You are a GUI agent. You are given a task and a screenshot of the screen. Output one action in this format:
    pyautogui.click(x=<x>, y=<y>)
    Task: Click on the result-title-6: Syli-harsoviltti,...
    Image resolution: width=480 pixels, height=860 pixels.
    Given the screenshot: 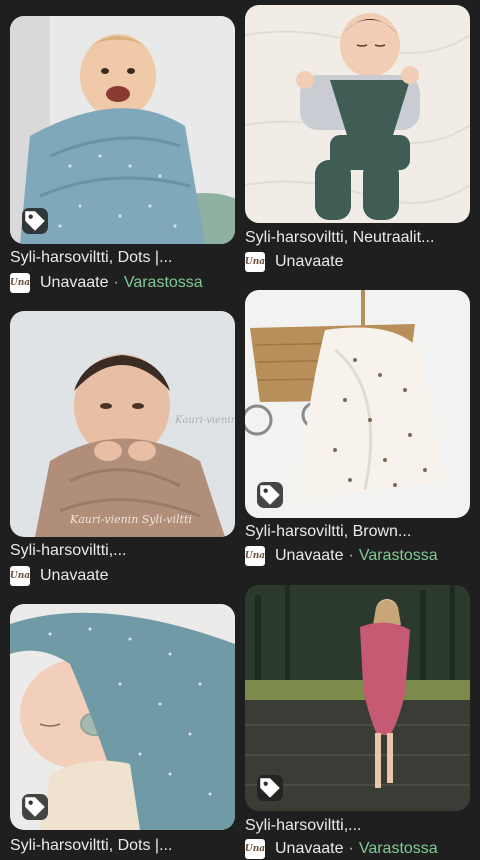 What is the action you would take?
    pyautogui.click(x=357, y=826)
    